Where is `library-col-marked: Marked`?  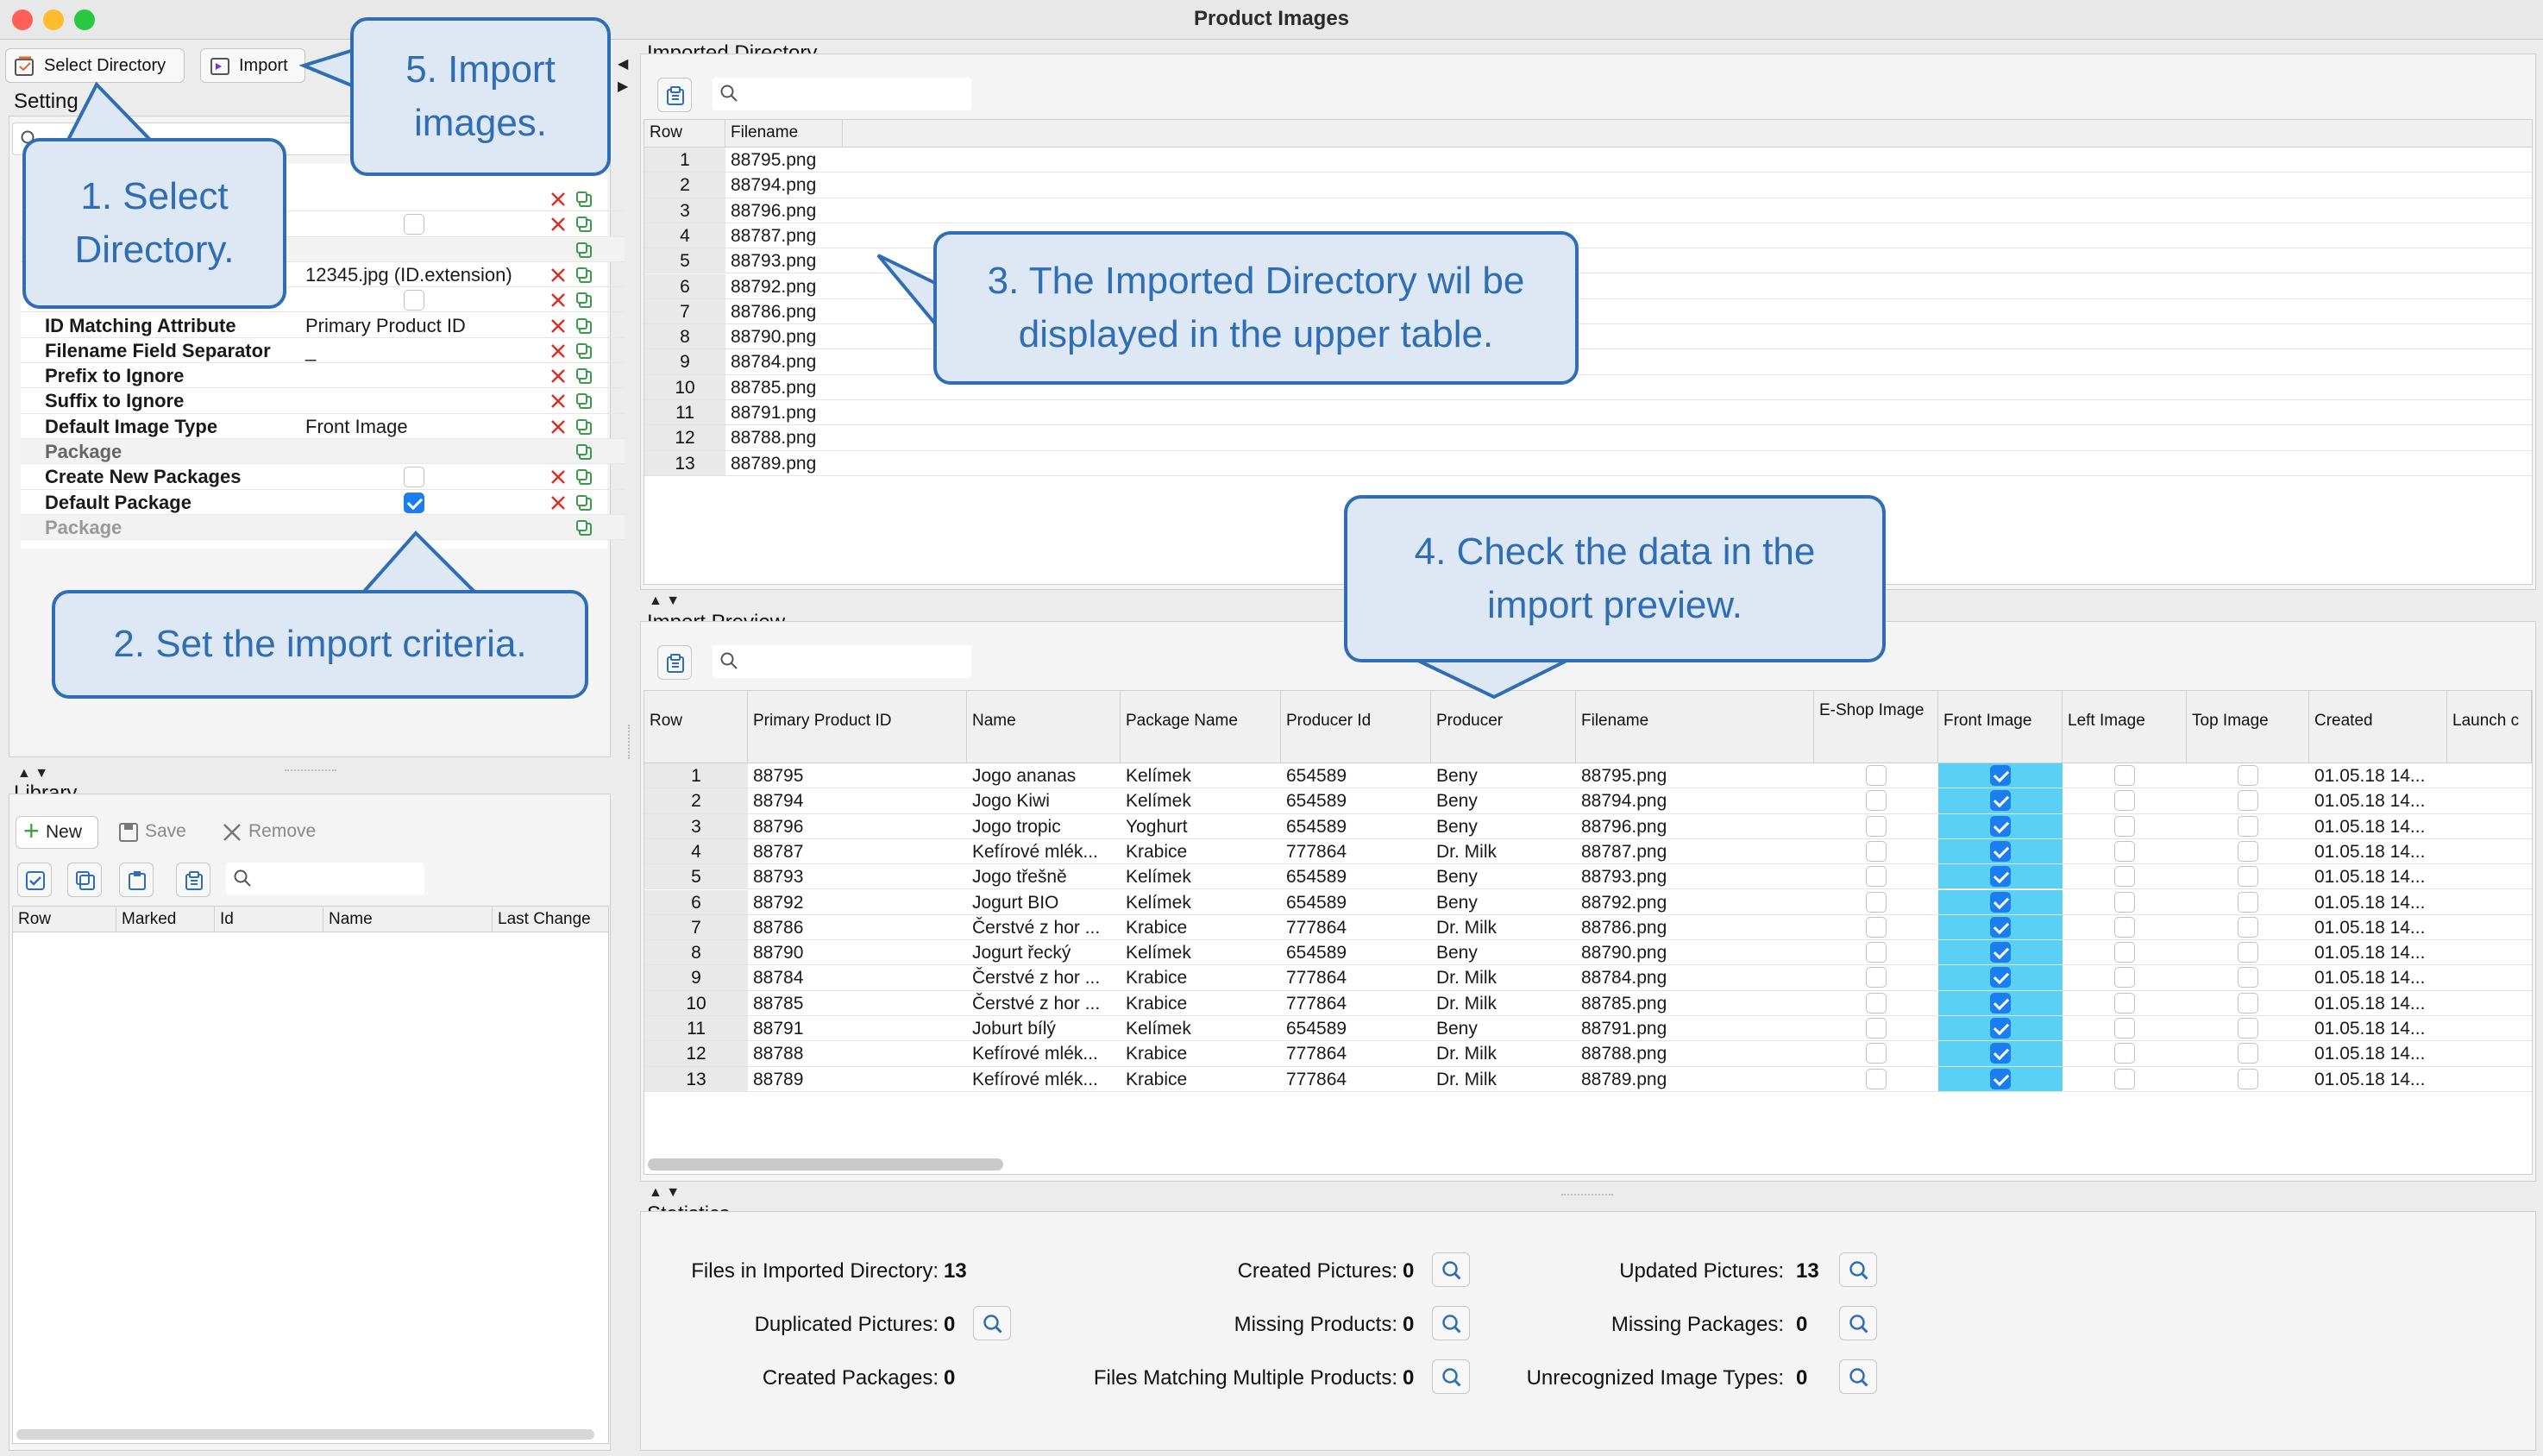 library-col-marked: Marked is located at coordinates (165, 919).